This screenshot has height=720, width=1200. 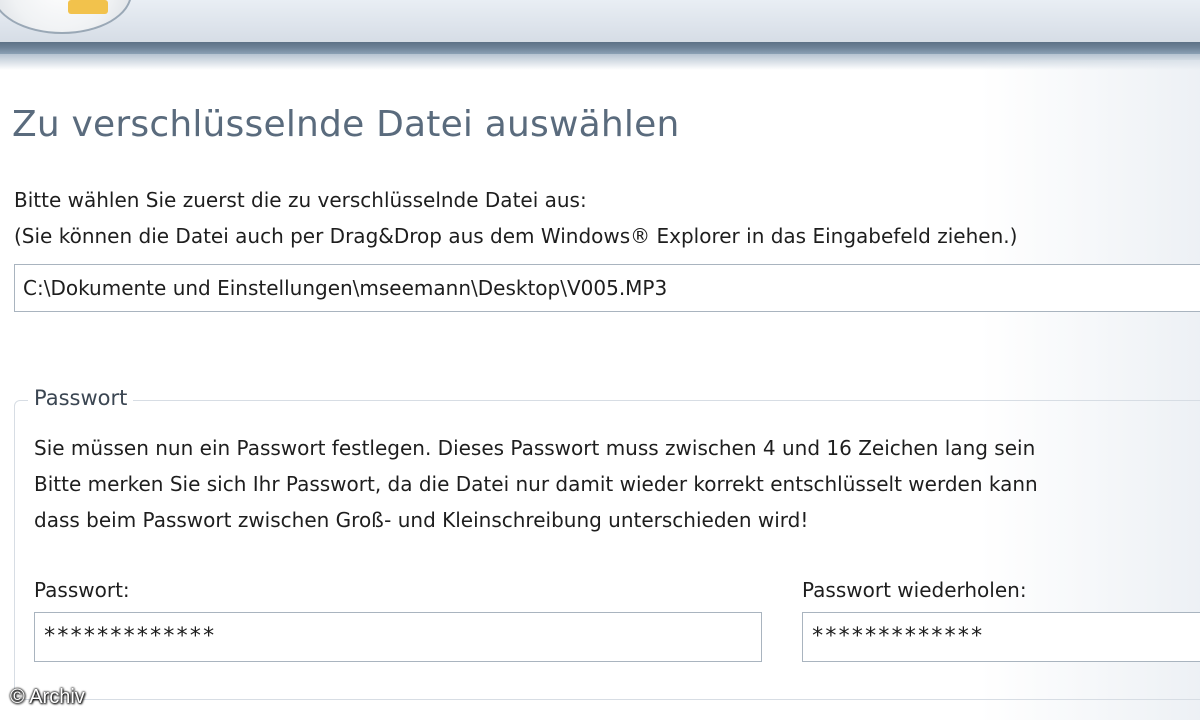 What do you see at coordinates (346, 124) in the screenshot?
I see `page-title: Zu verschlüsselnde Datei auswählen` at bounding box center [346, 124].